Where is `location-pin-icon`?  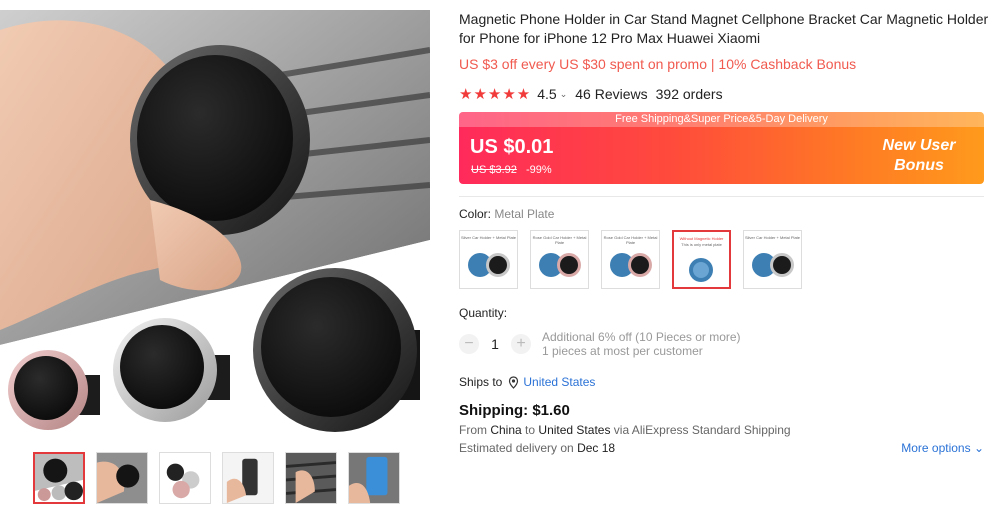 location-pin-icon is located at coordinates (514, 382).